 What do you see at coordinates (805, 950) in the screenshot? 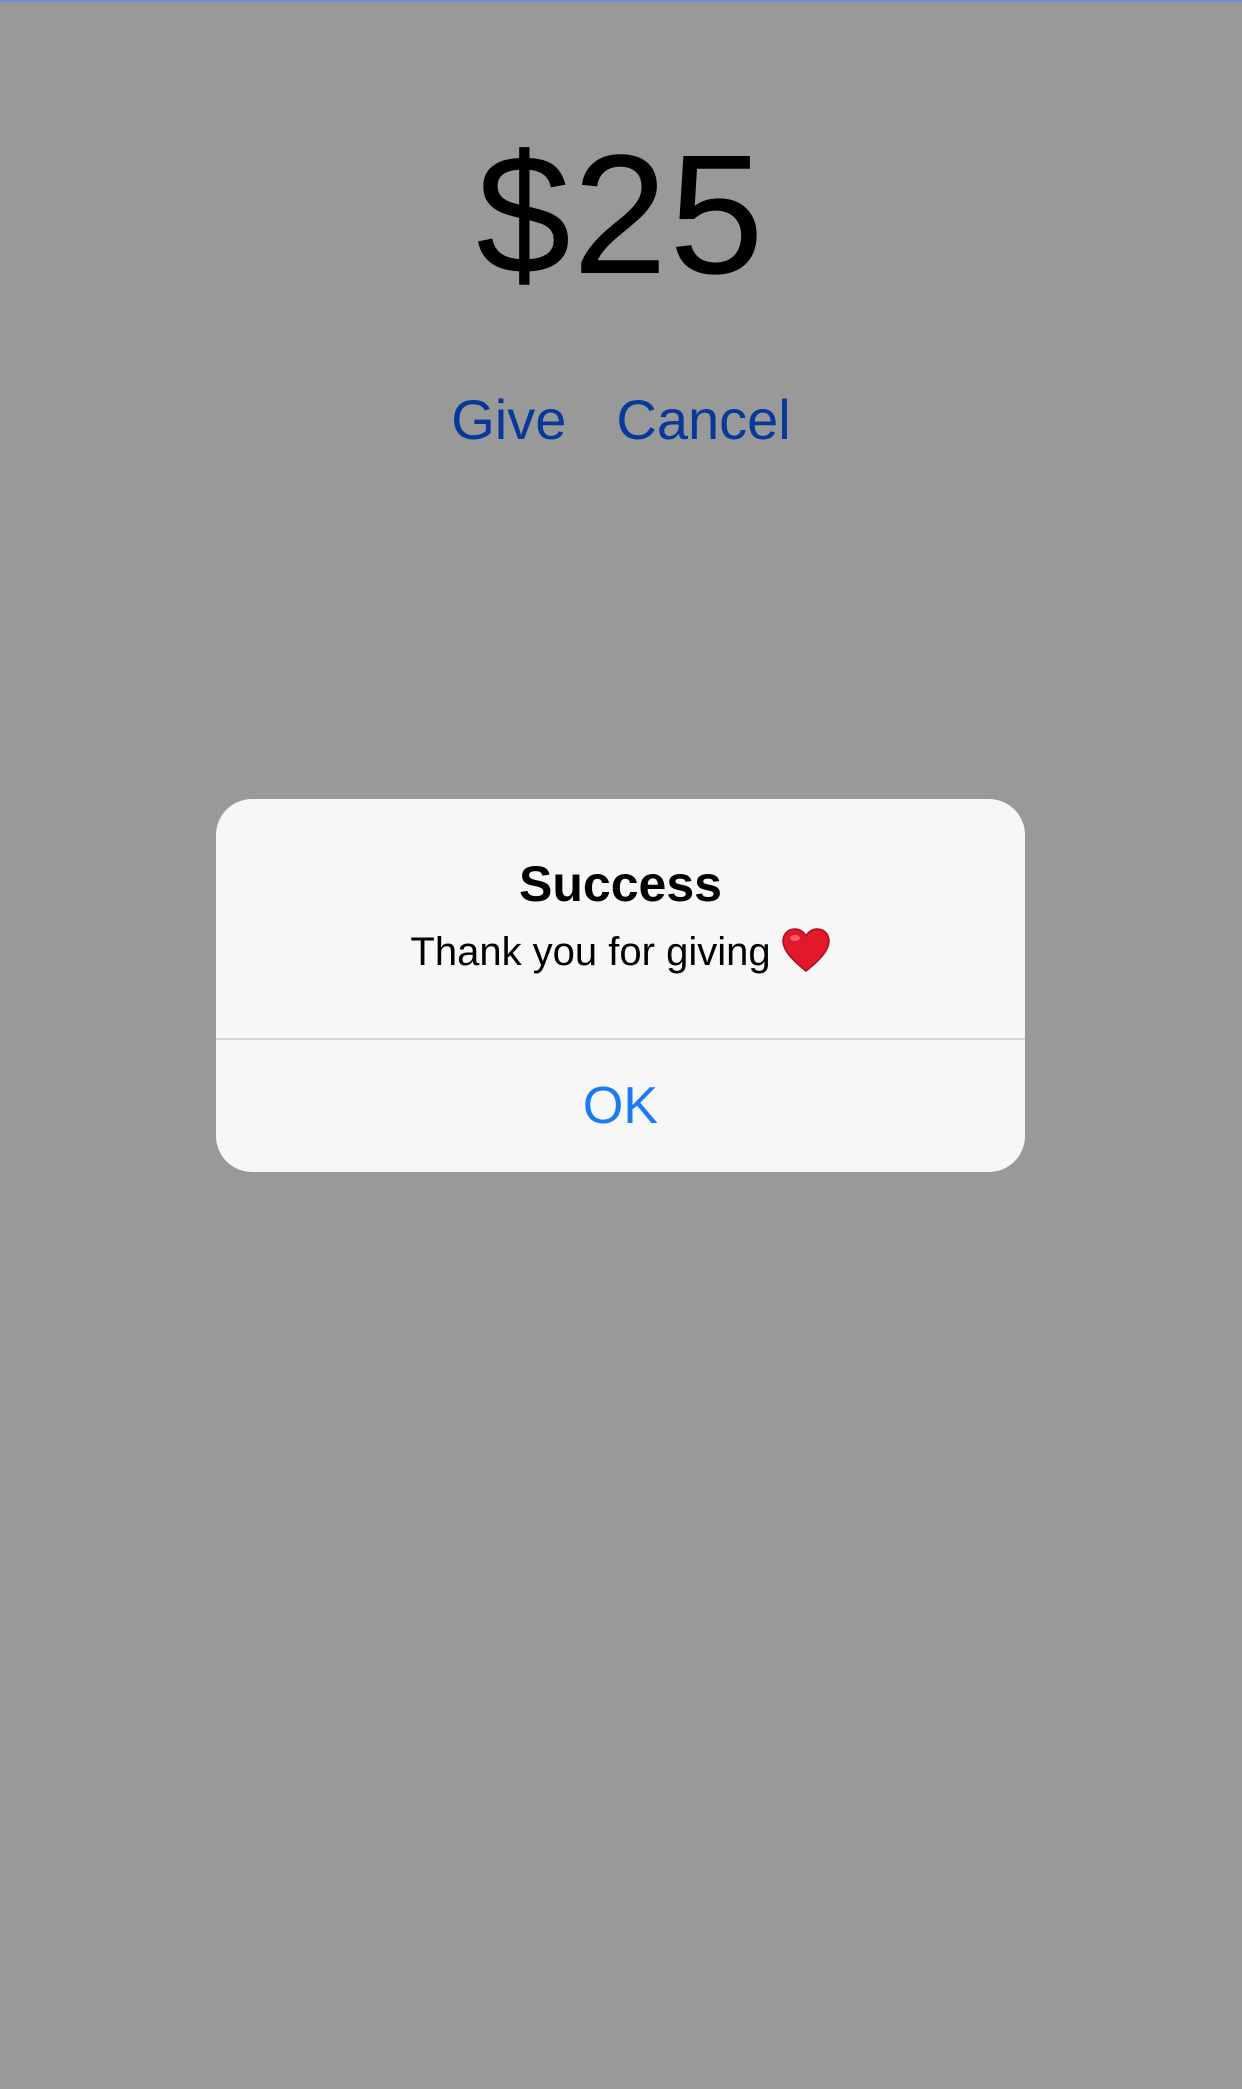
I see `heart-icon` at bounding box center [805, 950].